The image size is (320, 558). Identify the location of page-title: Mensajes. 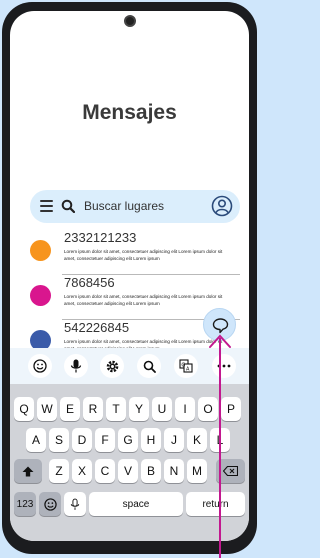
(129, 112).